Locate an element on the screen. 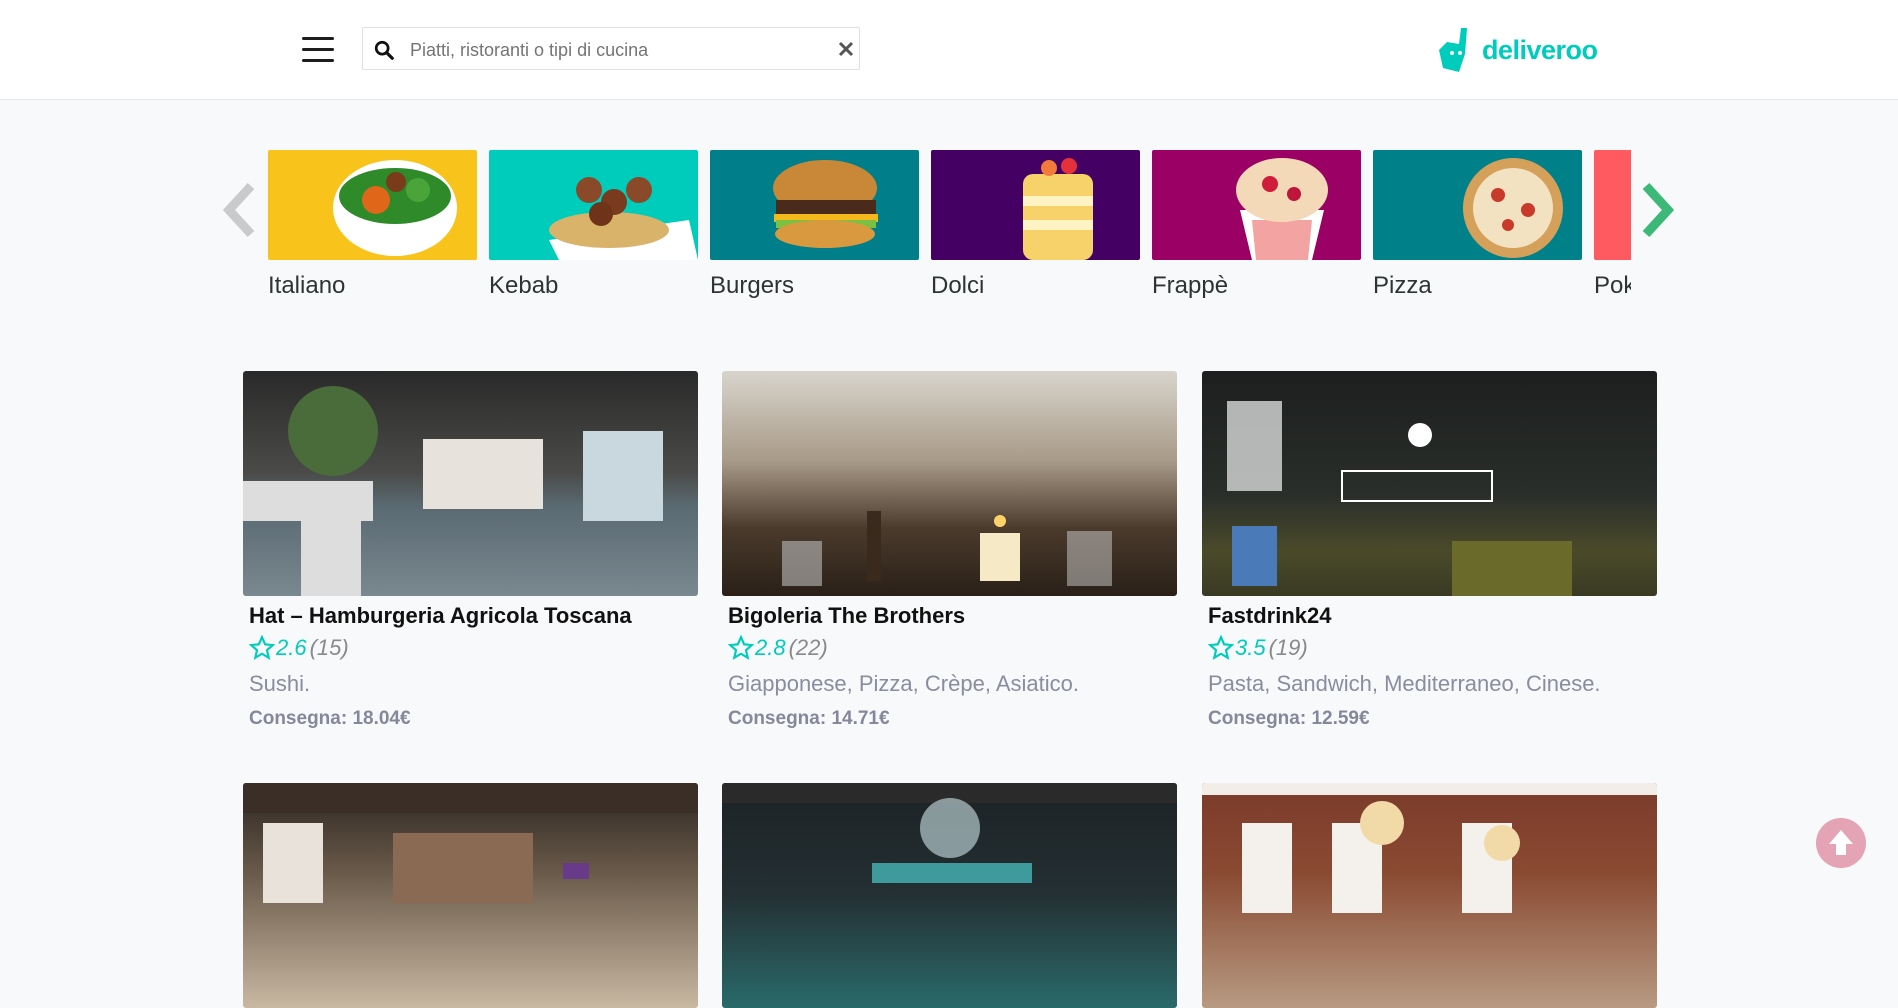 This screenshot has height=1008, width=1898. category-pizza: Pizza is located at coordinates (1477, 225).